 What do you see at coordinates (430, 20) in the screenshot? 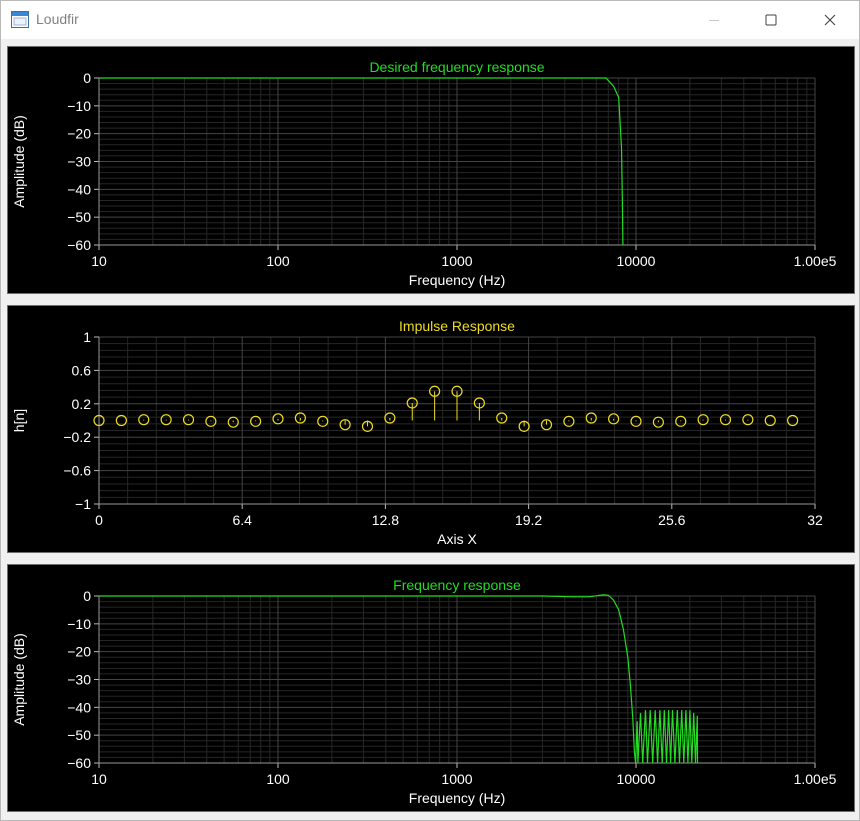
I see `title-bar: Loudfir` at bounding box center [430, 20].